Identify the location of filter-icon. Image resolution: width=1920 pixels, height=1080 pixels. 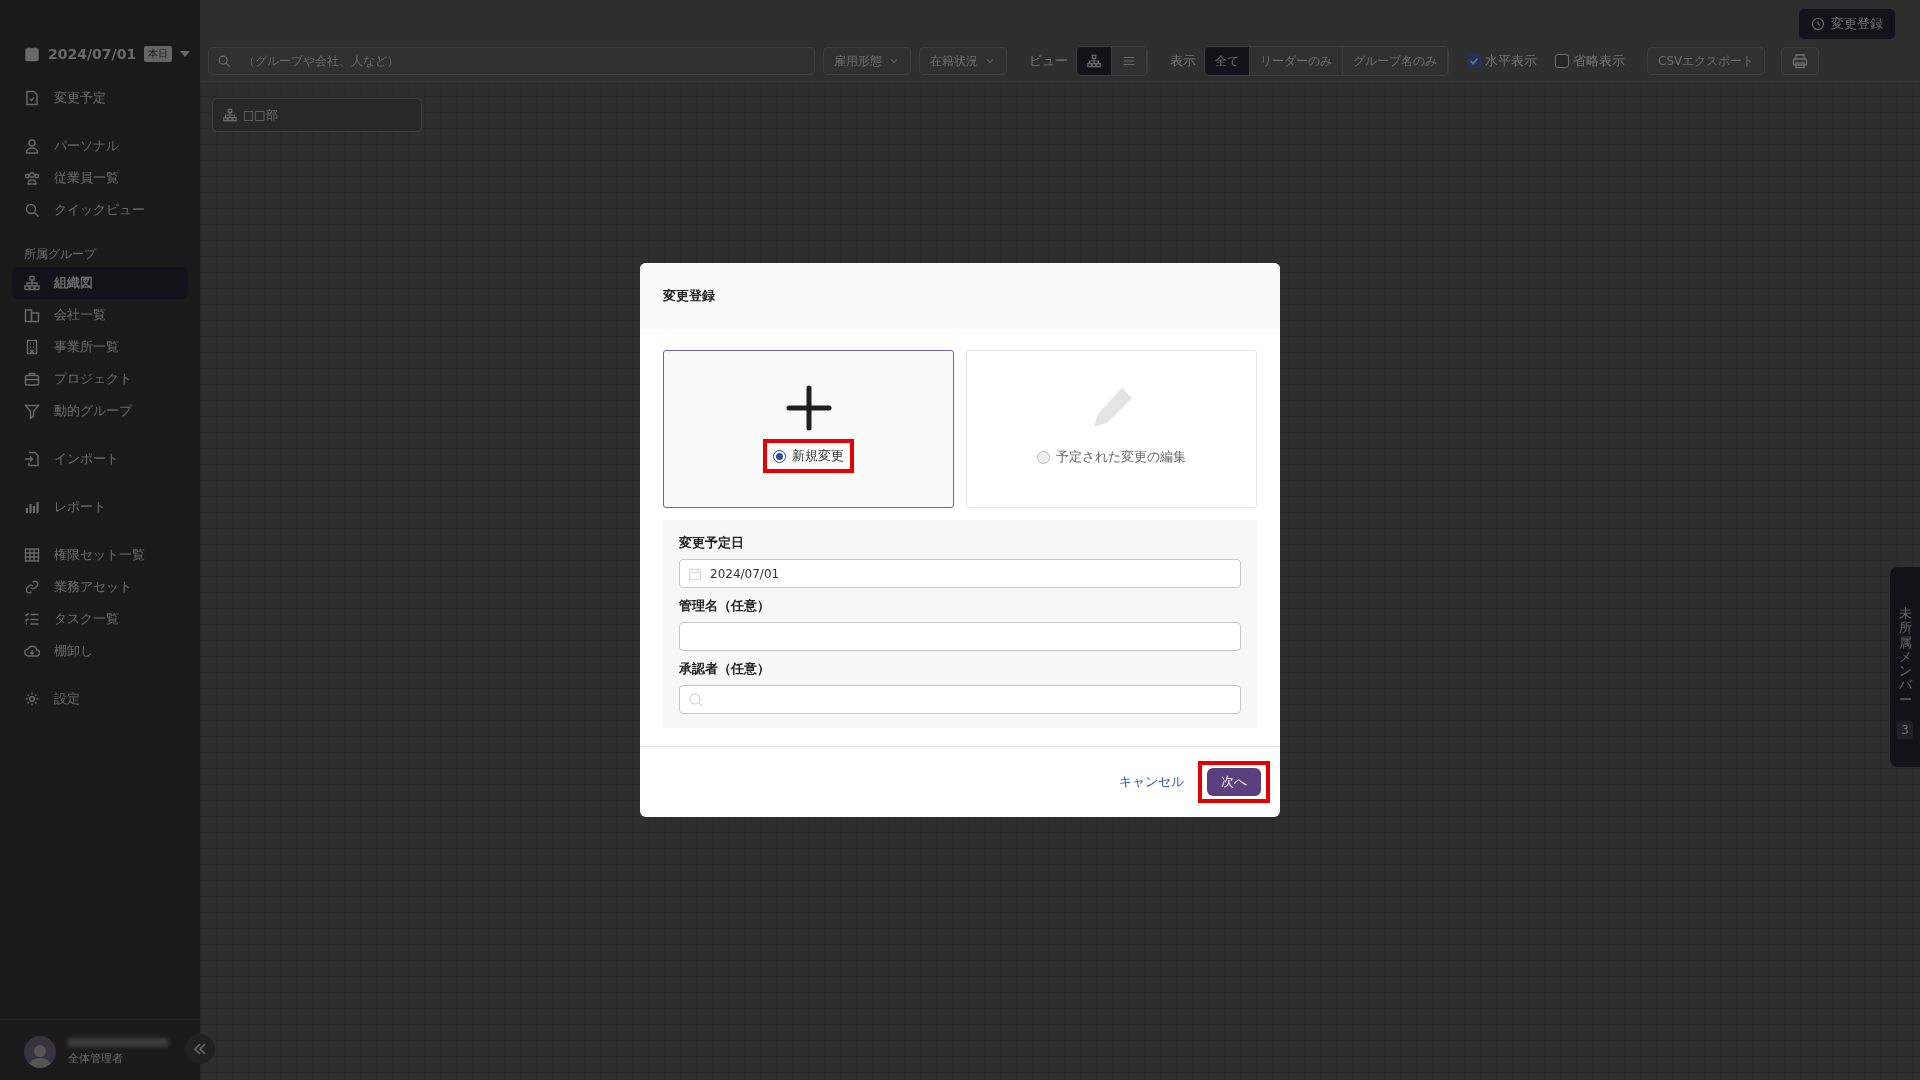
(32, 411).